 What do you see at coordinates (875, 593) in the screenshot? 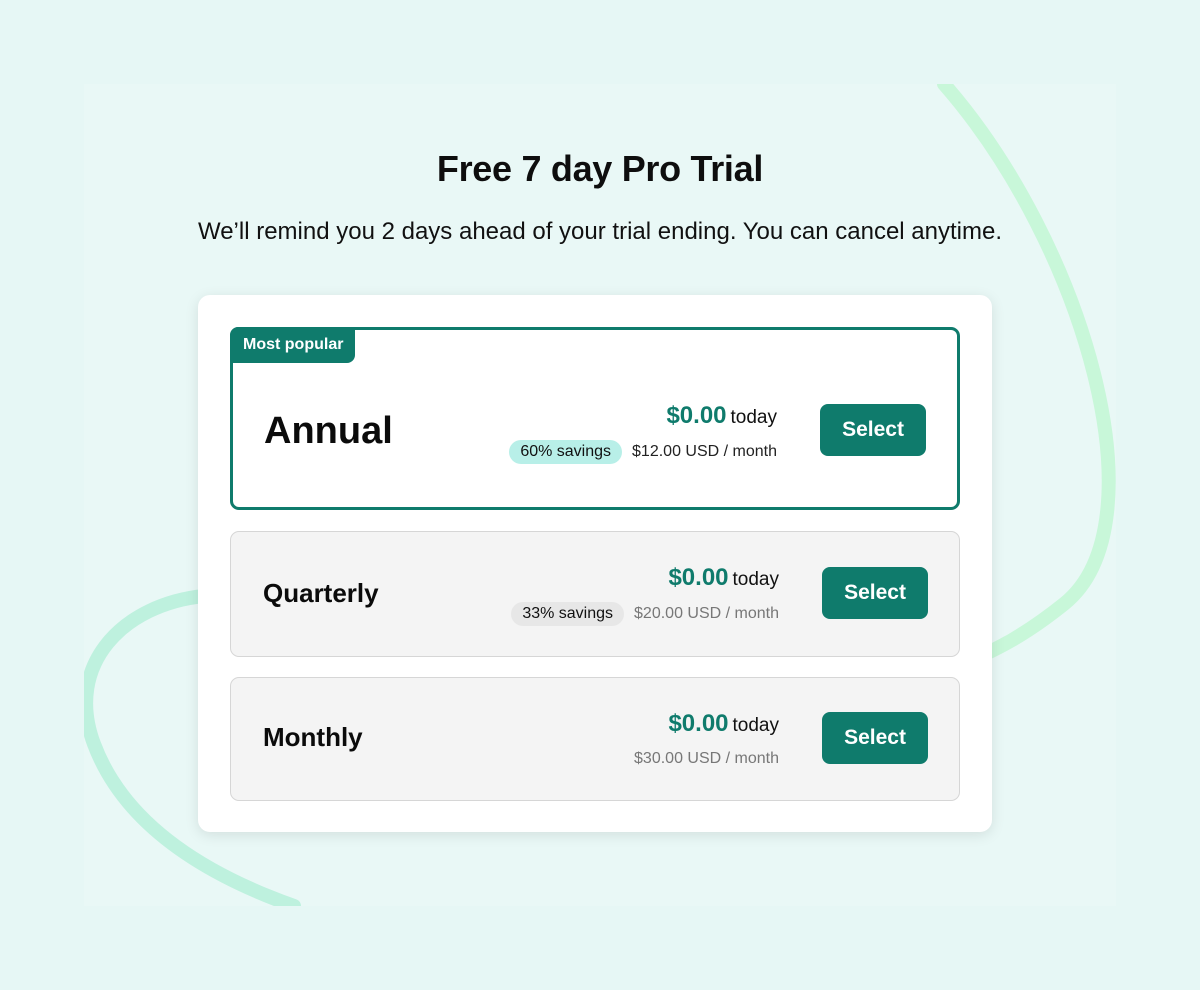
I see `select-quarterly-button: Select` at bounding box center [875, 593].